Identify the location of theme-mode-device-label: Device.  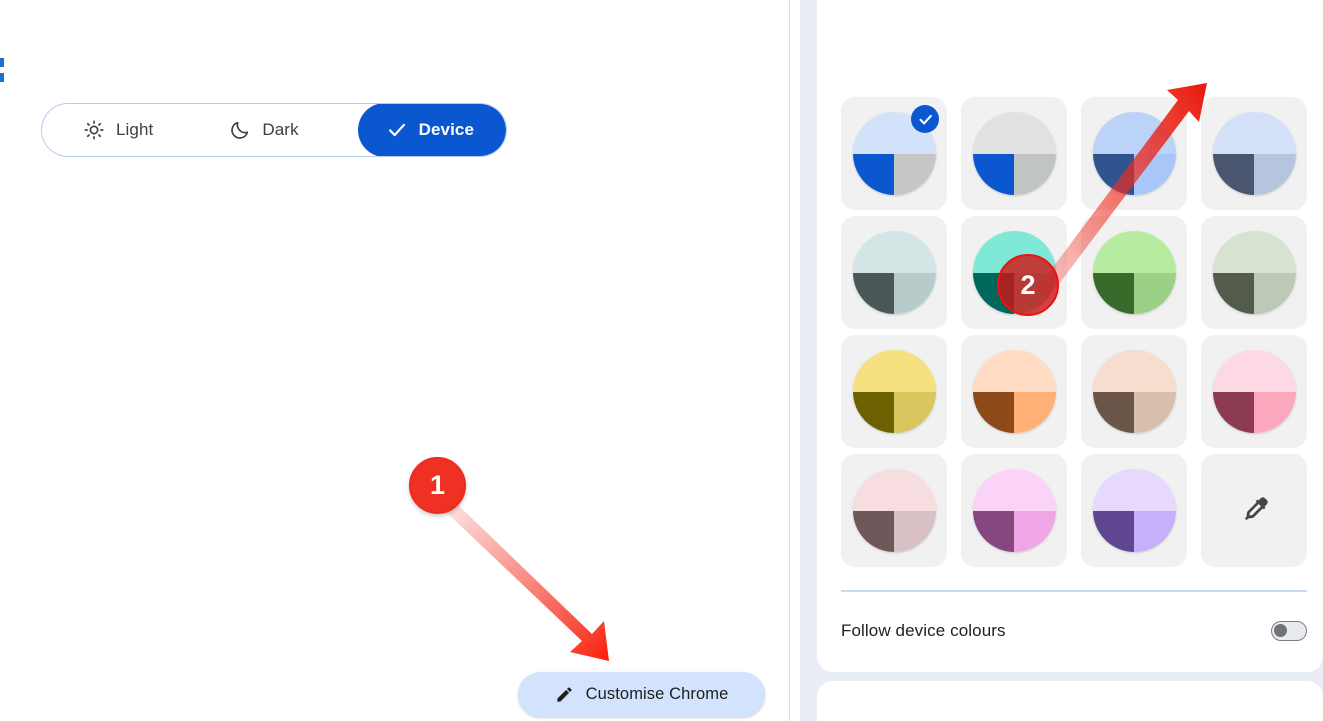
(446, 129).